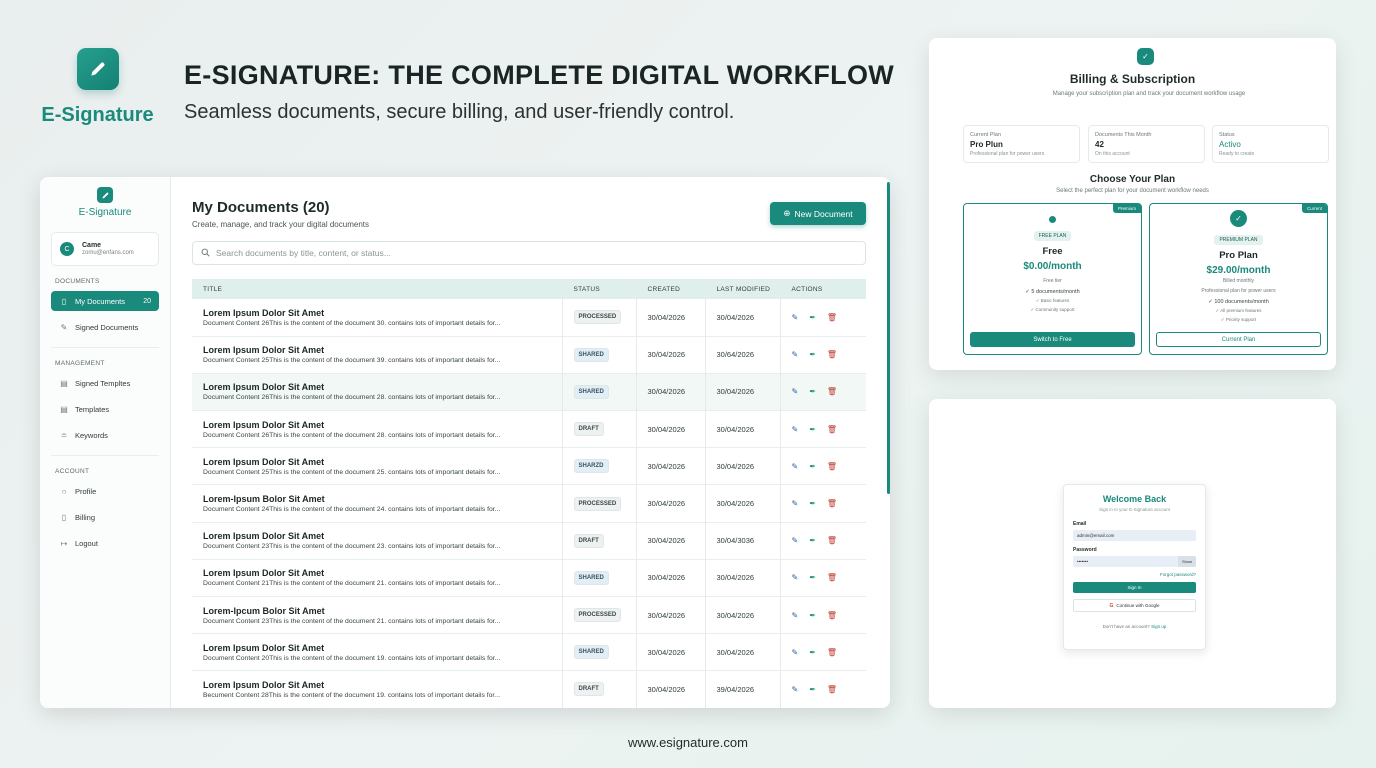  I want to click on sidebar-item-keywords: ≐ Keywords, so click(105, 435).